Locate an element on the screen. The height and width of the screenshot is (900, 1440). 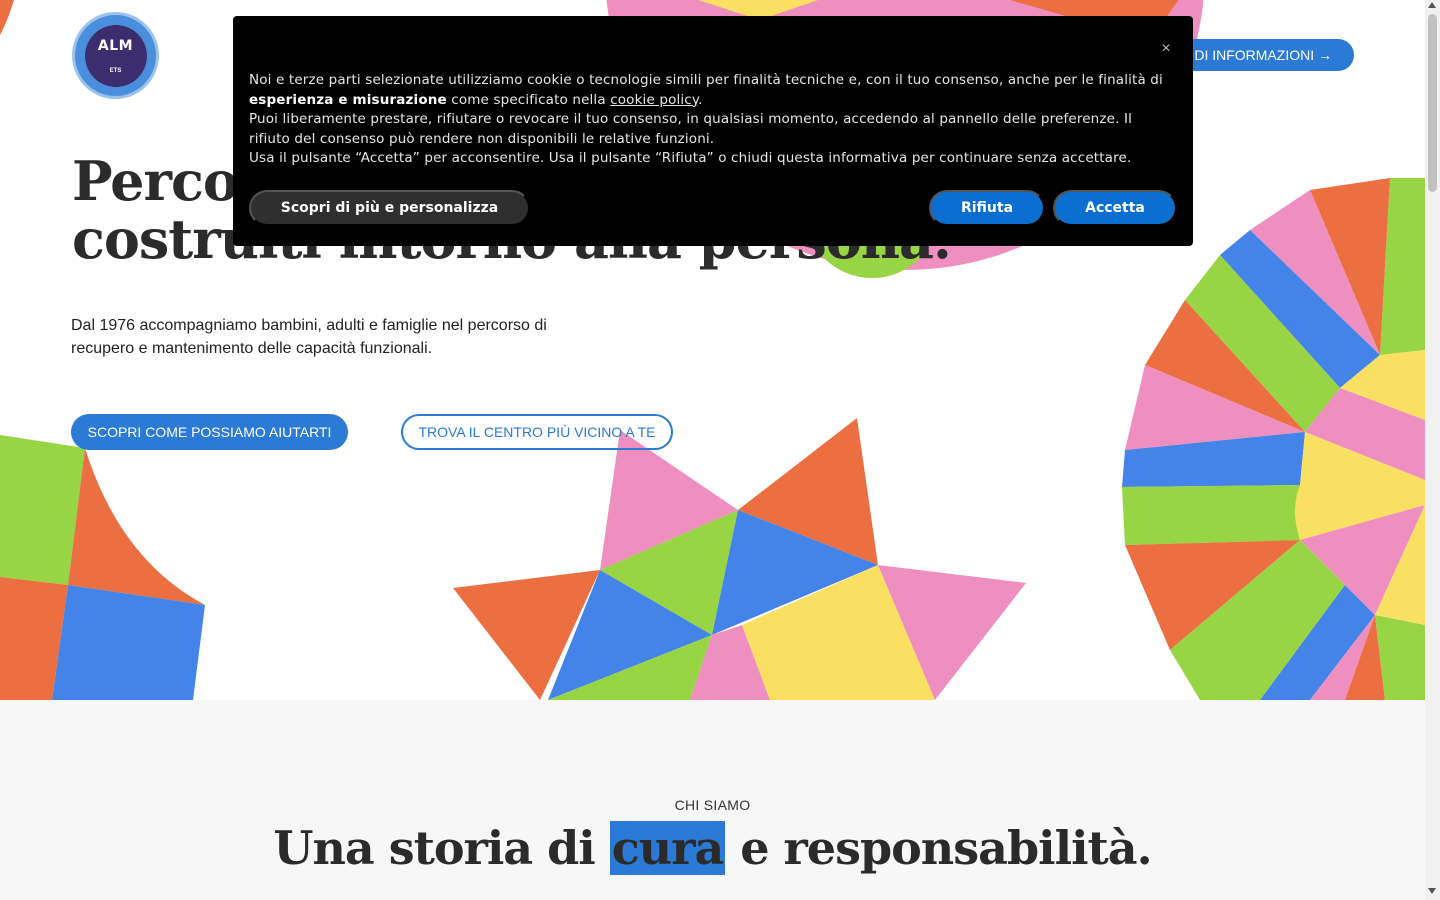
about-eyebrow: CHI SIAMO is located at coordinates (712, 805).